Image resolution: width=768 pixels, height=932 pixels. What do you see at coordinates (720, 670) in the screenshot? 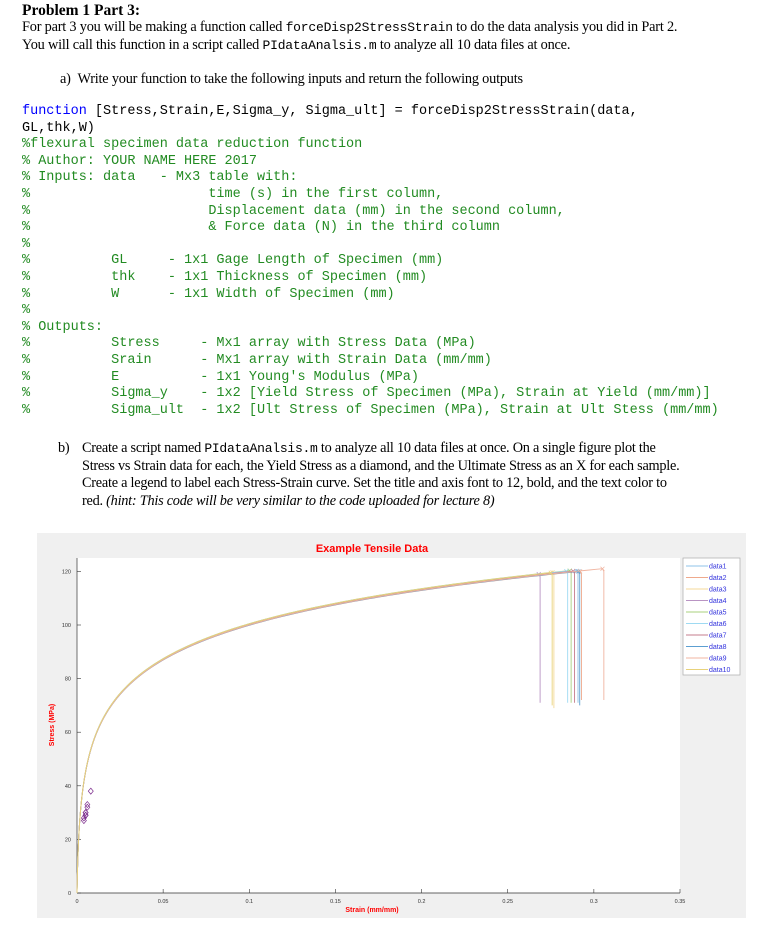
I see `legend-label-data10: data10` at bounding box center [720, 670].